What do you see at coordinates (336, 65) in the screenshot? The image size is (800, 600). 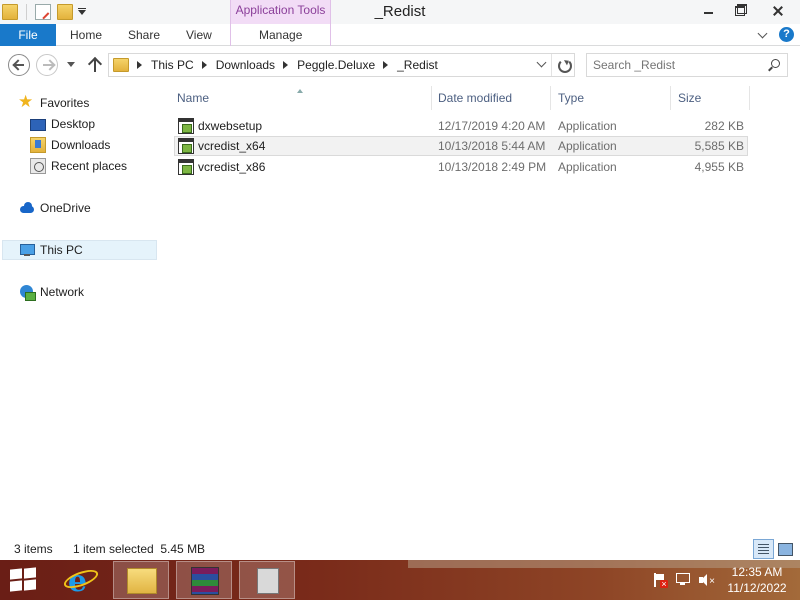 I see `breadcrumb-peggle-deluxe: Peggle.Deluxe` at bounding box center [336, 65].